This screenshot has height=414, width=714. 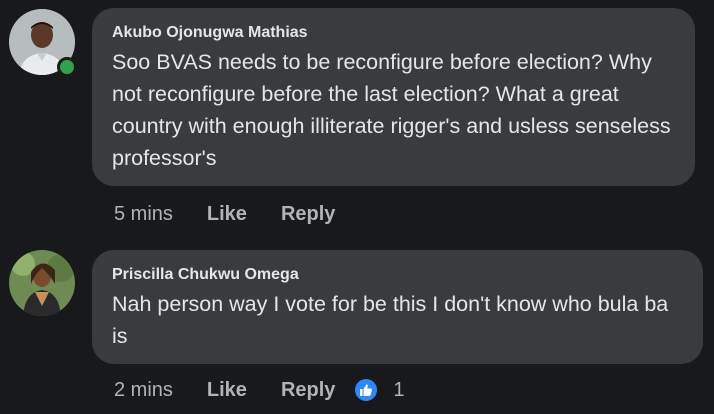 I want to click on comment-timestamp: 5 mins, so click(x=143, y=214).